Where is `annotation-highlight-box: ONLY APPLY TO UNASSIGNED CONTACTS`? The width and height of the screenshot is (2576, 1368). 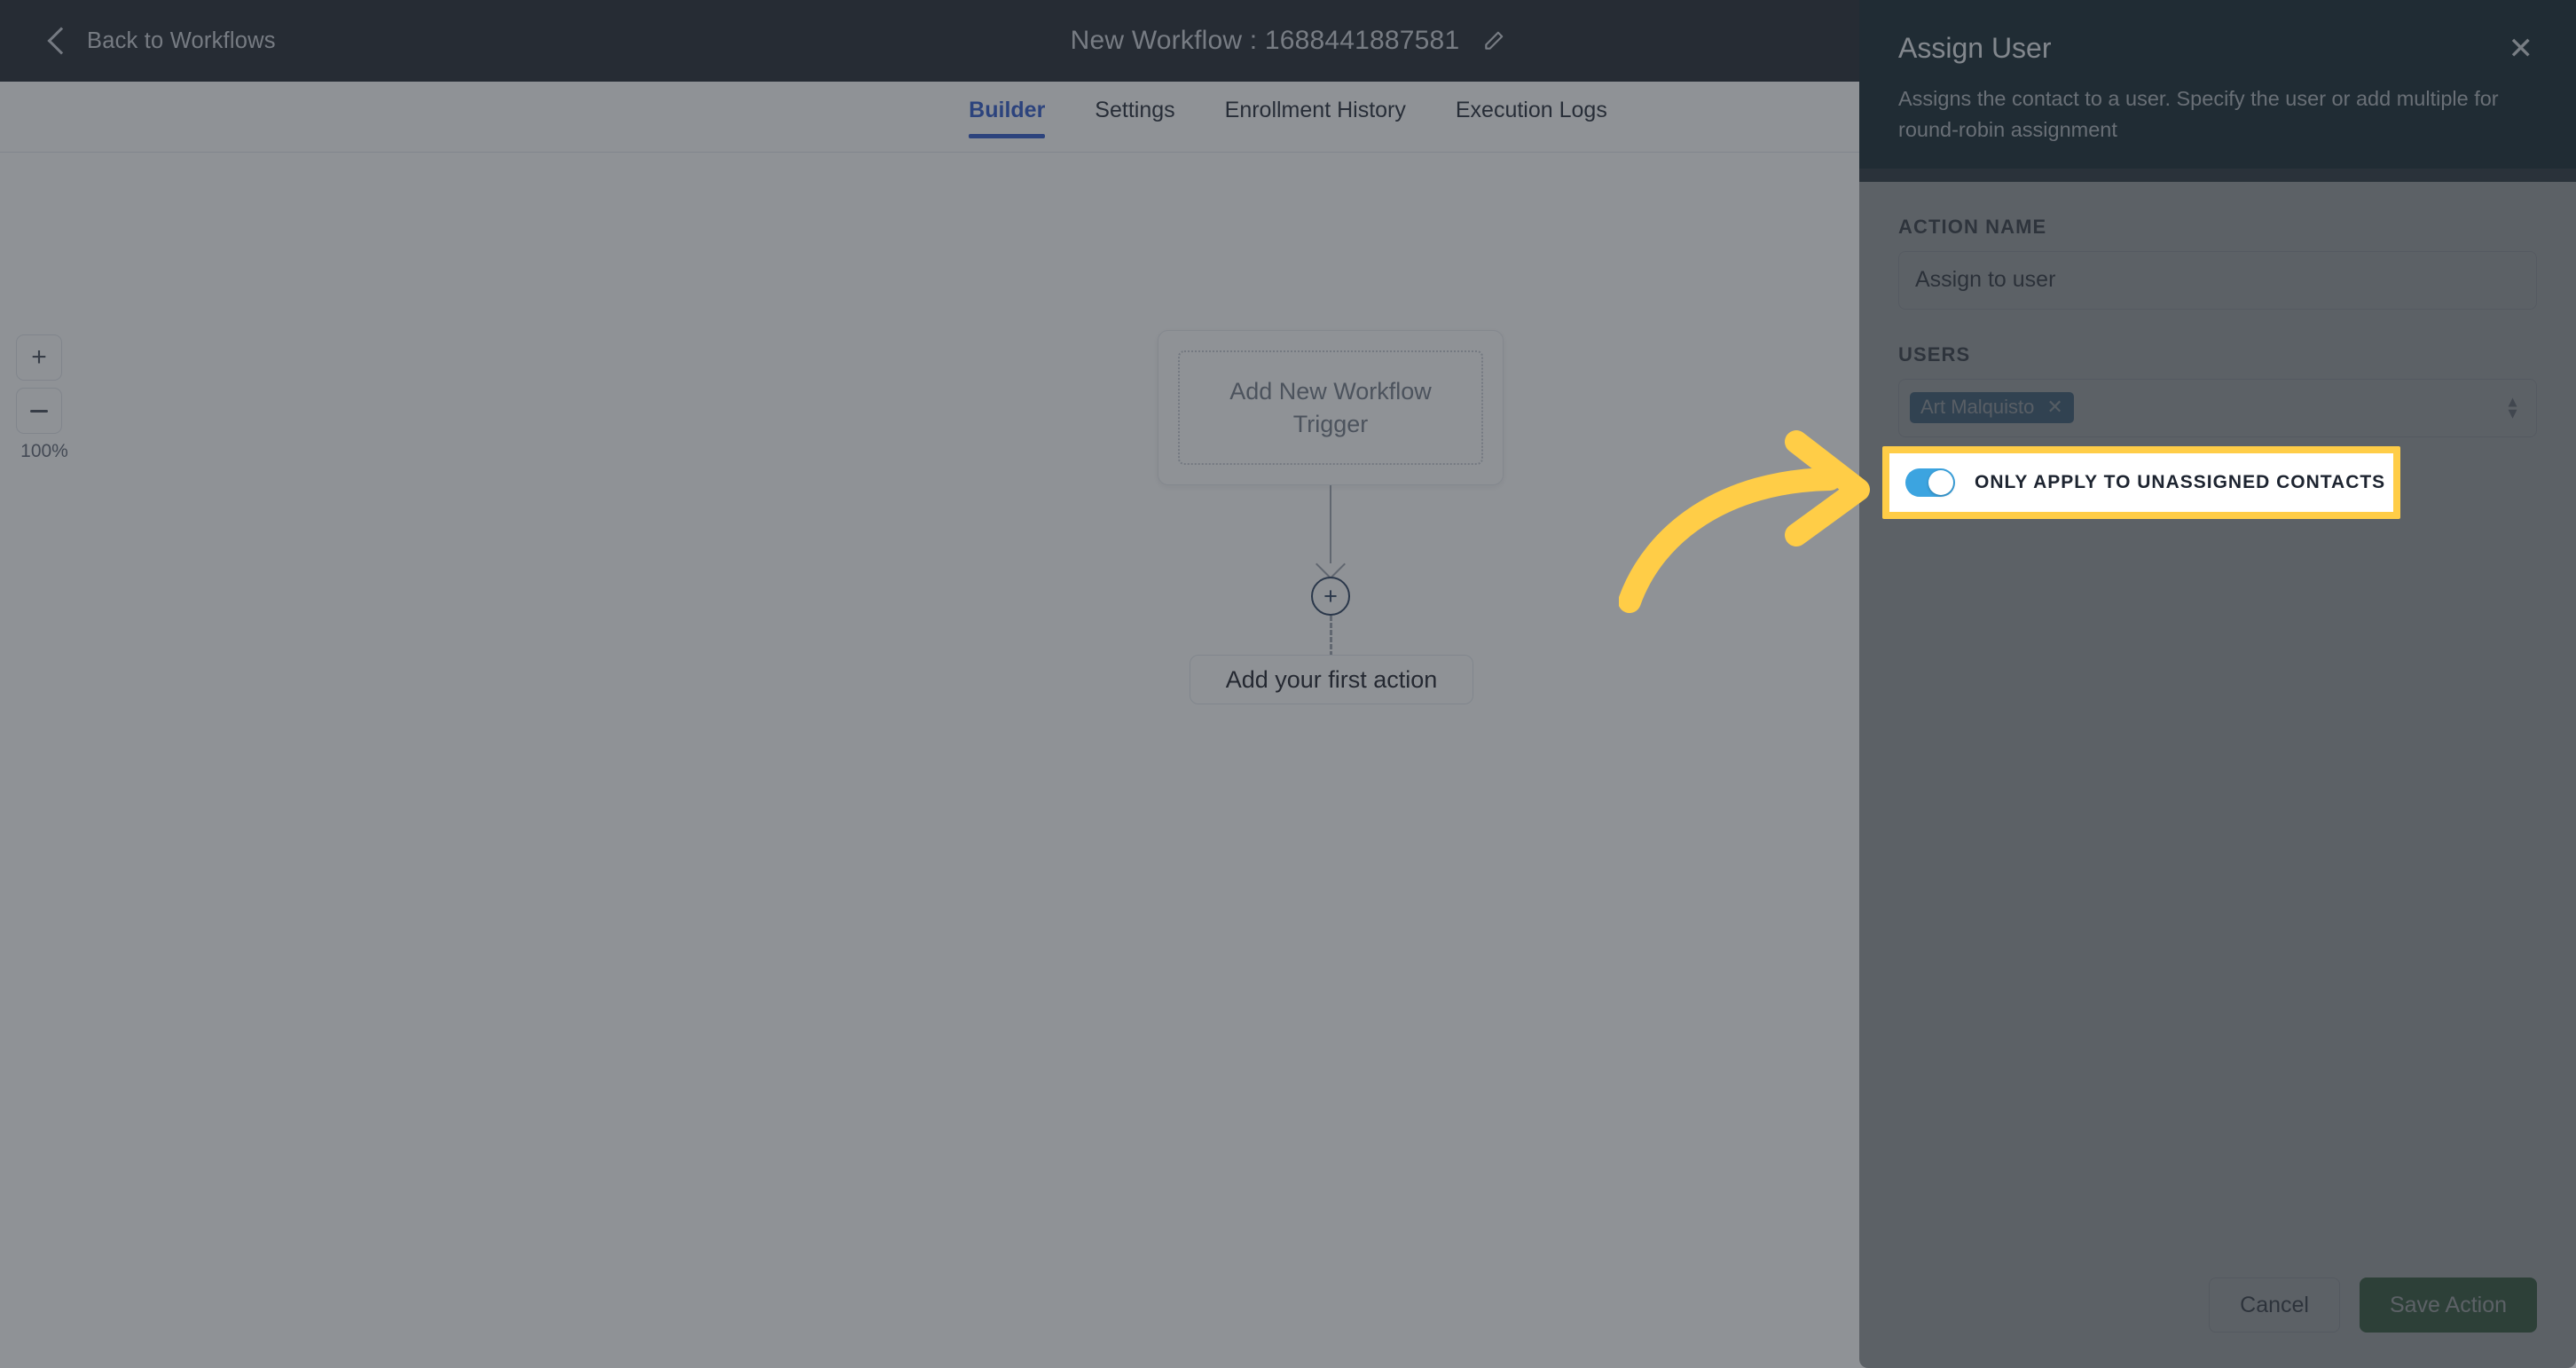
annotation-highlight-box: ONLY APPLY TO UNASSIGNED CONTACTS is located at coordinates (2141, 483).